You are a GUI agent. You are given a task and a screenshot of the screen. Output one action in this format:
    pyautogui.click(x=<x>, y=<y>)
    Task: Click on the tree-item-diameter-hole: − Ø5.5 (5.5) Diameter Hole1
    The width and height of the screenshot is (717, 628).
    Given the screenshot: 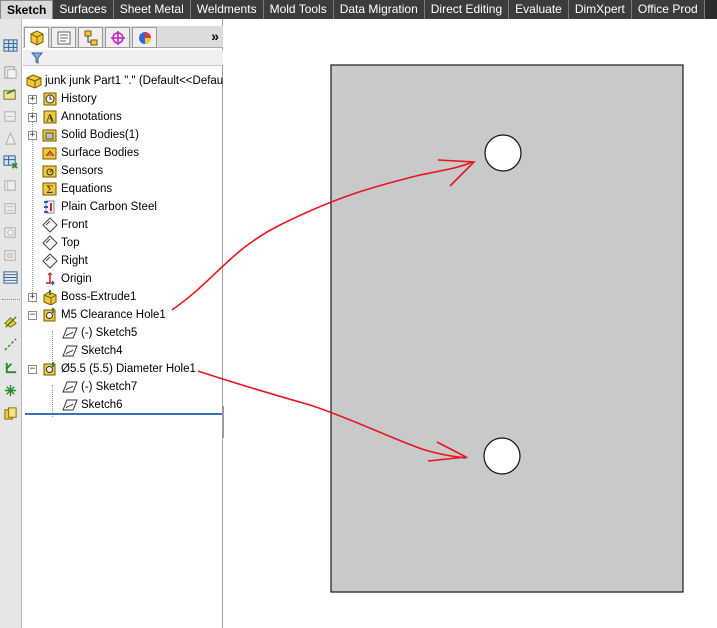 What is the action you would take?
    pyautogui.click(x=112, y=369)
    